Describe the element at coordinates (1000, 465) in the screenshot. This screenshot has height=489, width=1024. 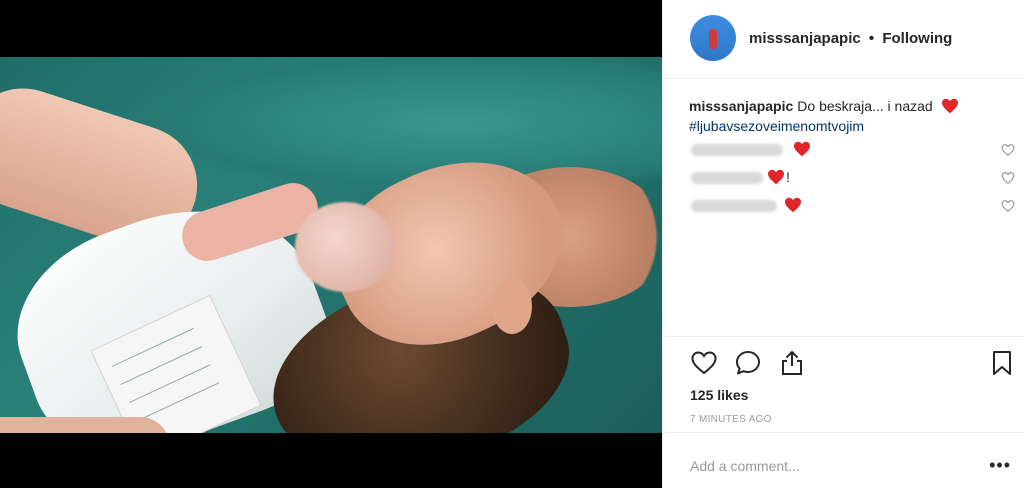
I see `more-options-button: •••` at that location.